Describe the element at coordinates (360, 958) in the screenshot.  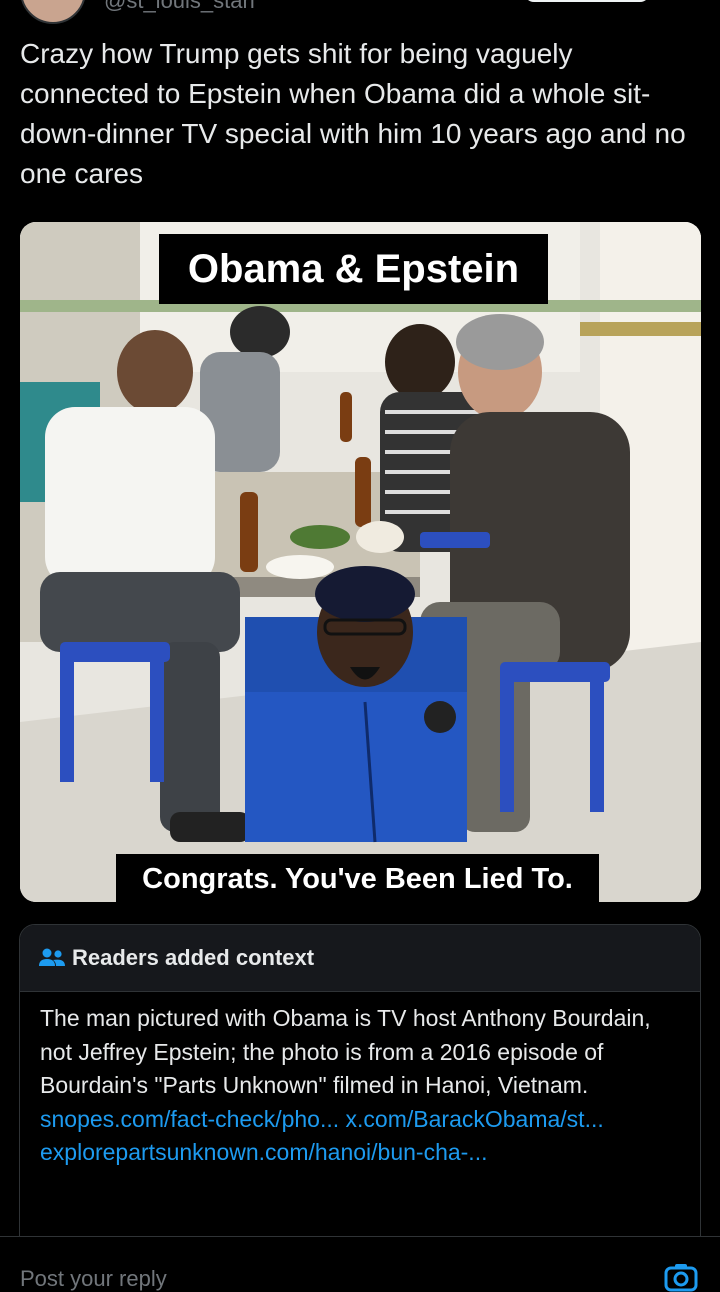
I see `community-note-header: Readers added context` at that location.